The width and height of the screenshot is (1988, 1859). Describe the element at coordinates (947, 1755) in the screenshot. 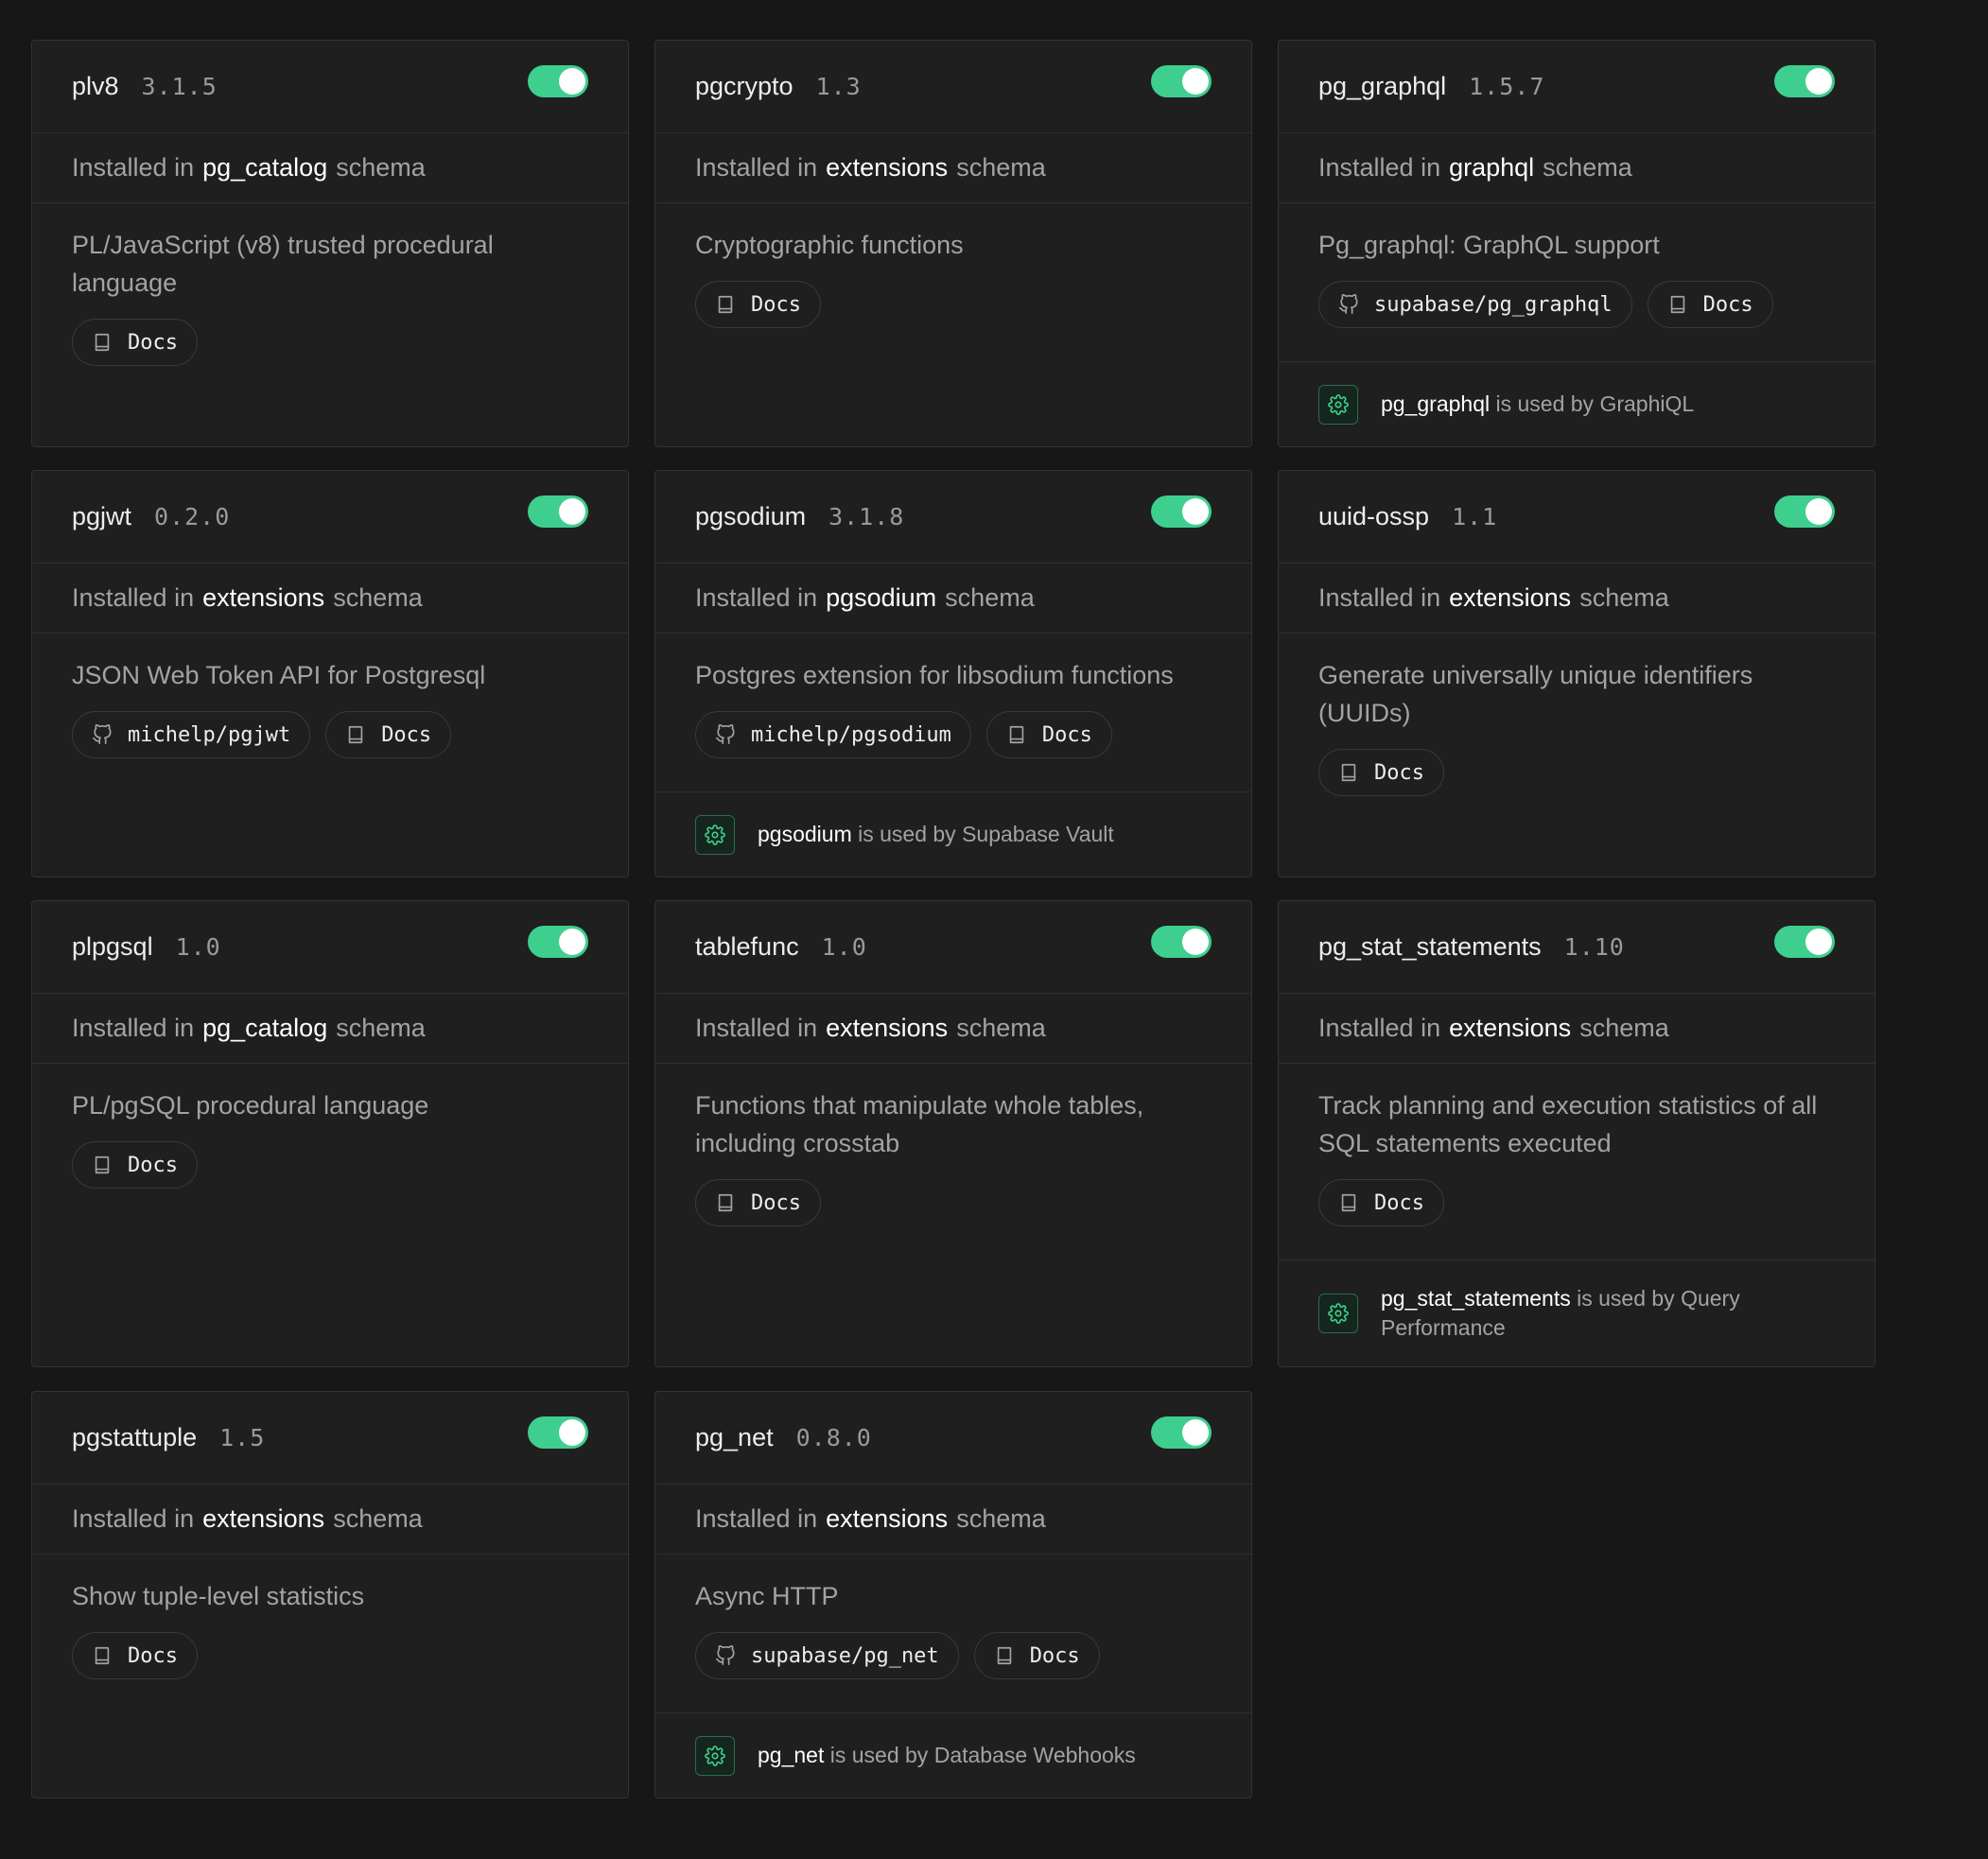

I see `used-by-text: pg_net is used by Database Webhooks` at that location.